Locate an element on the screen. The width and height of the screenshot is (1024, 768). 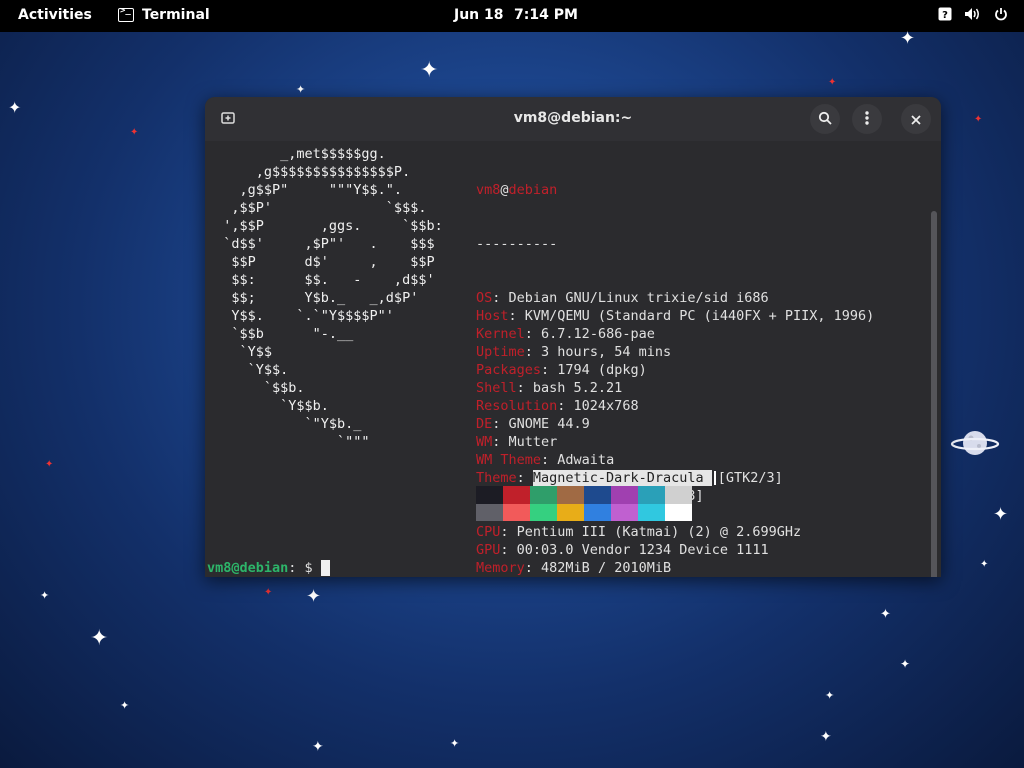
logo-line: $$; Y$b._ _,d$P' is located at coordinates (313, 298).